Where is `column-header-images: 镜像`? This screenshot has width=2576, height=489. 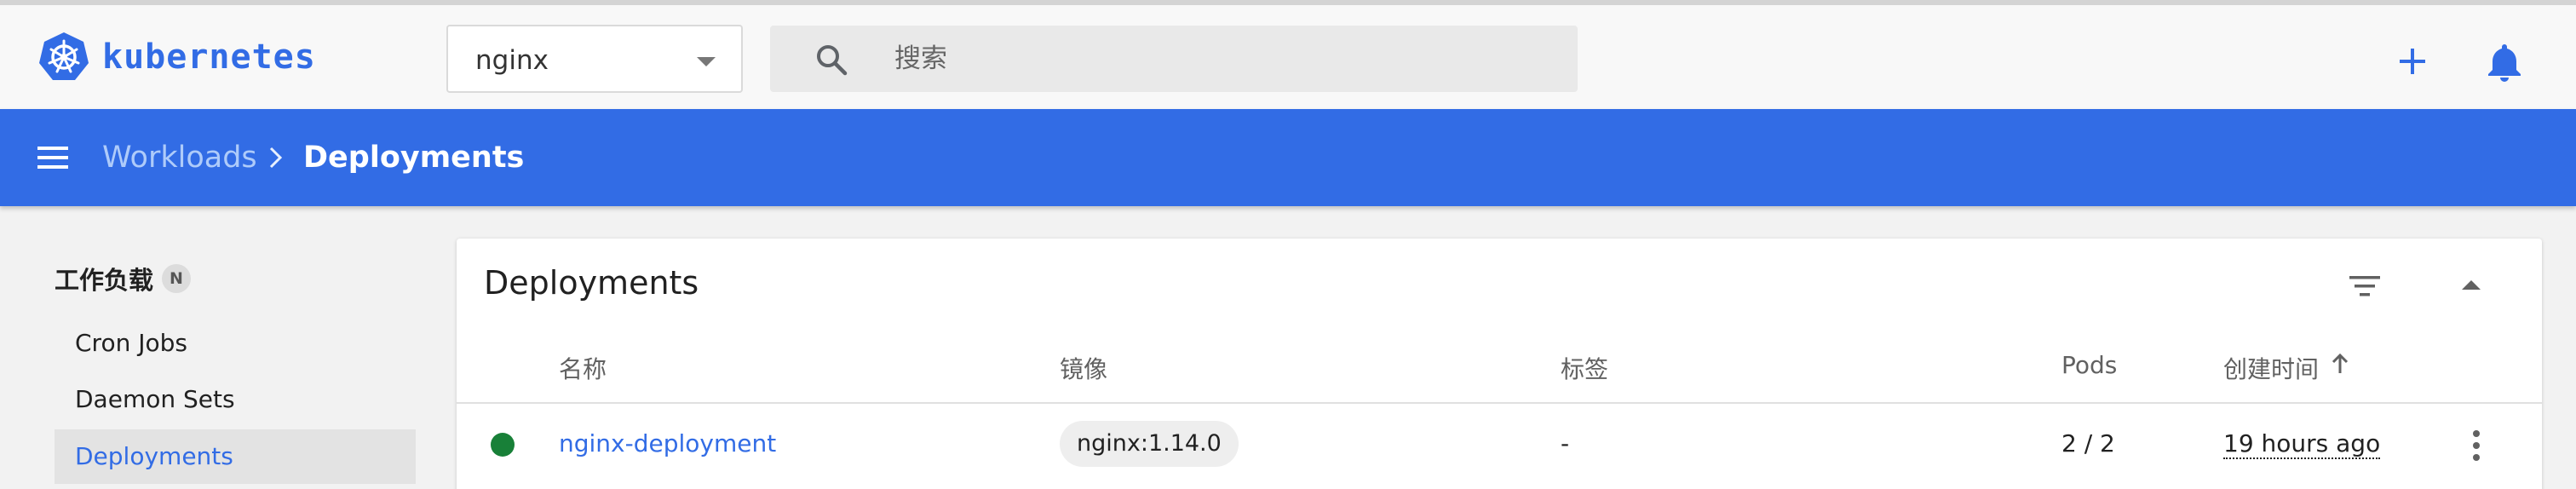 column-header-images: 镜像 is located at coordinates (1084, 369).